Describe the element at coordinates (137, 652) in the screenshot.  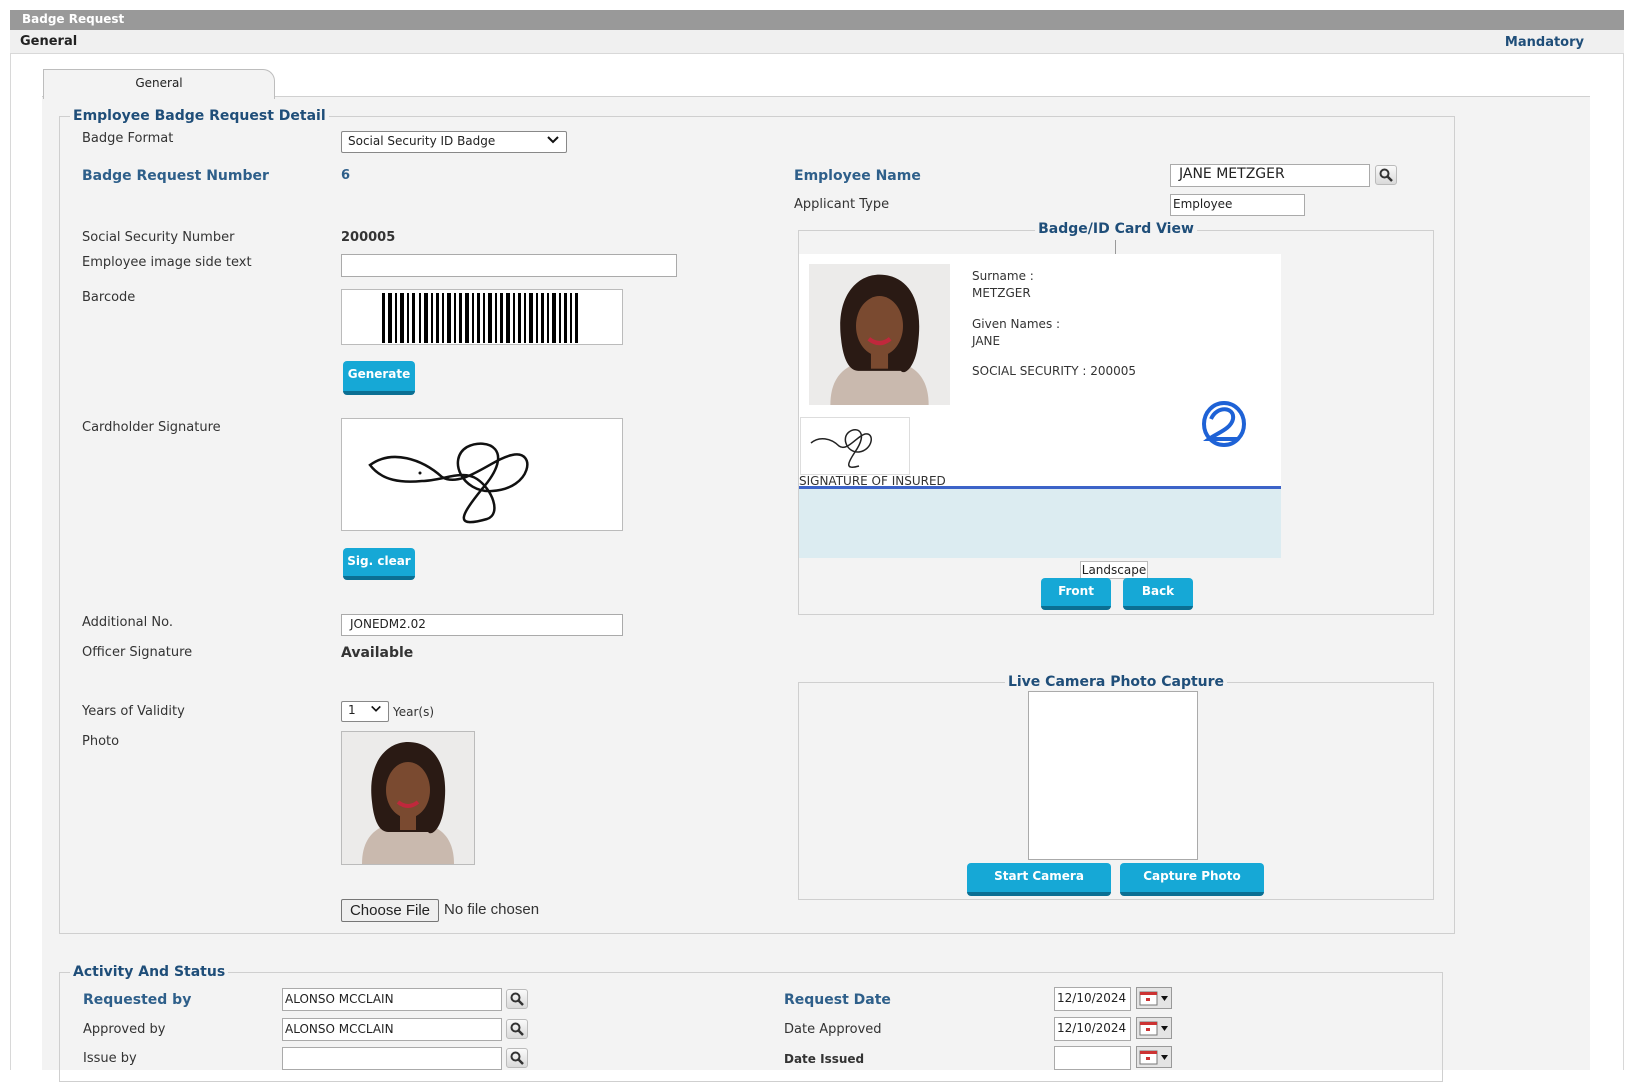
I see `officer-signature-label: Officer Signature` at that location.